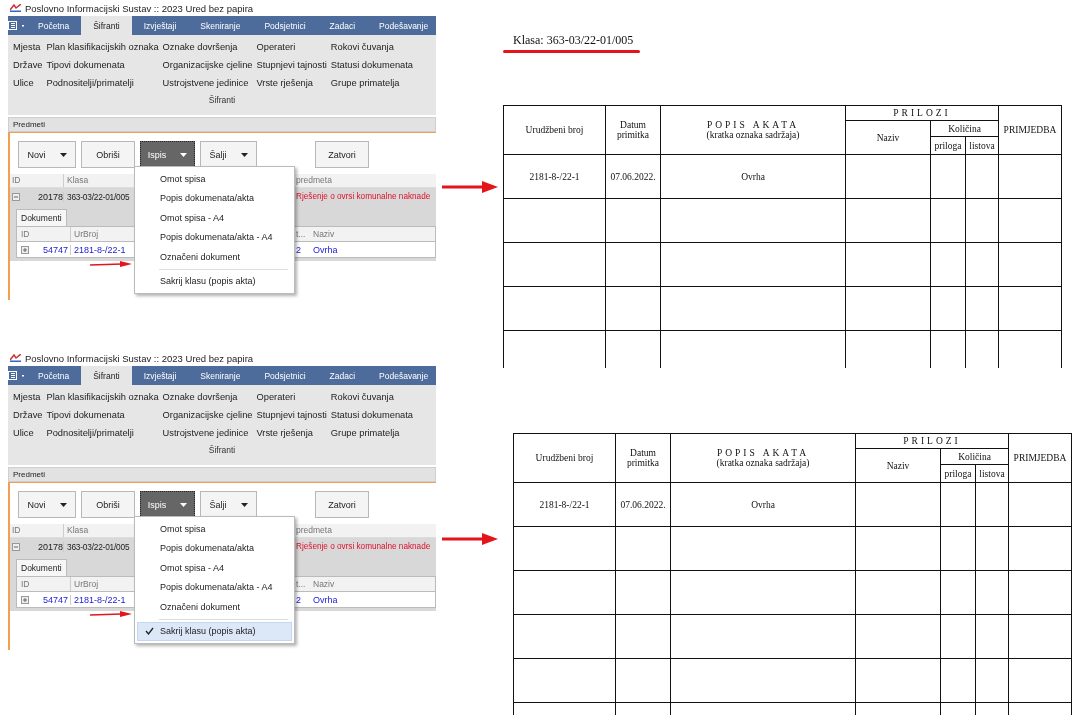 The image size is (1083, 724). I want to click on table-cell: 54747, so click(55, 599).